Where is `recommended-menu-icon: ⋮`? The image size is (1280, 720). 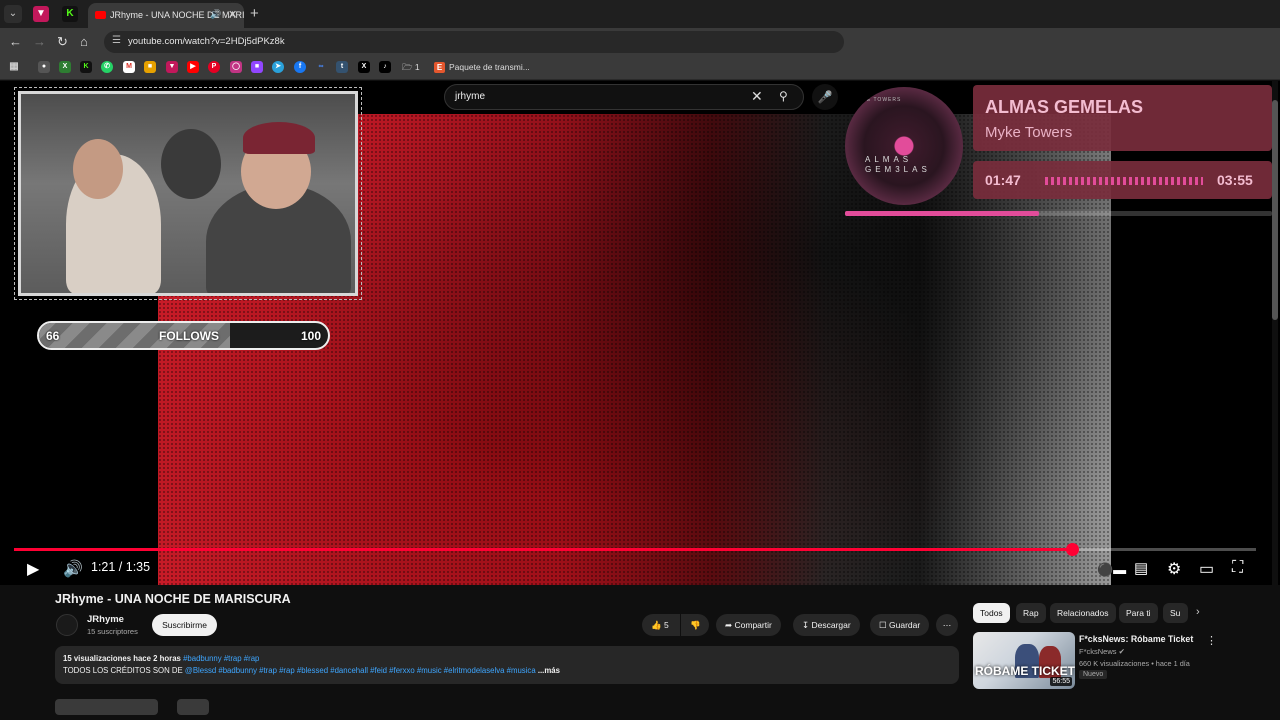
recommended-menu-icon: ⋮ is located at coordinates (1211, 640).